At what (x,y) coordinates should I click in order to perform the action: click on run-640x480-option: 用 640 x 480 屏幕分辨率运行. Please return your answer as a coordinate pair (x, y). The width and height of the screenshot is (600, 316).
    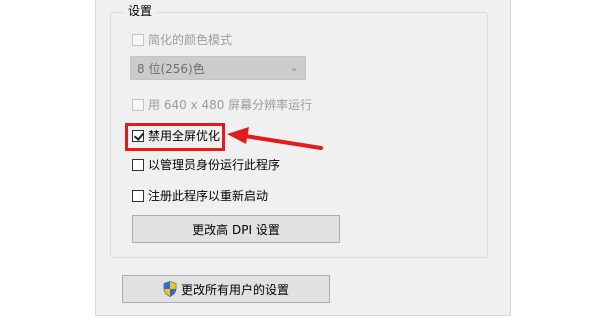
    Looking at the image, I should click on (222, 105).